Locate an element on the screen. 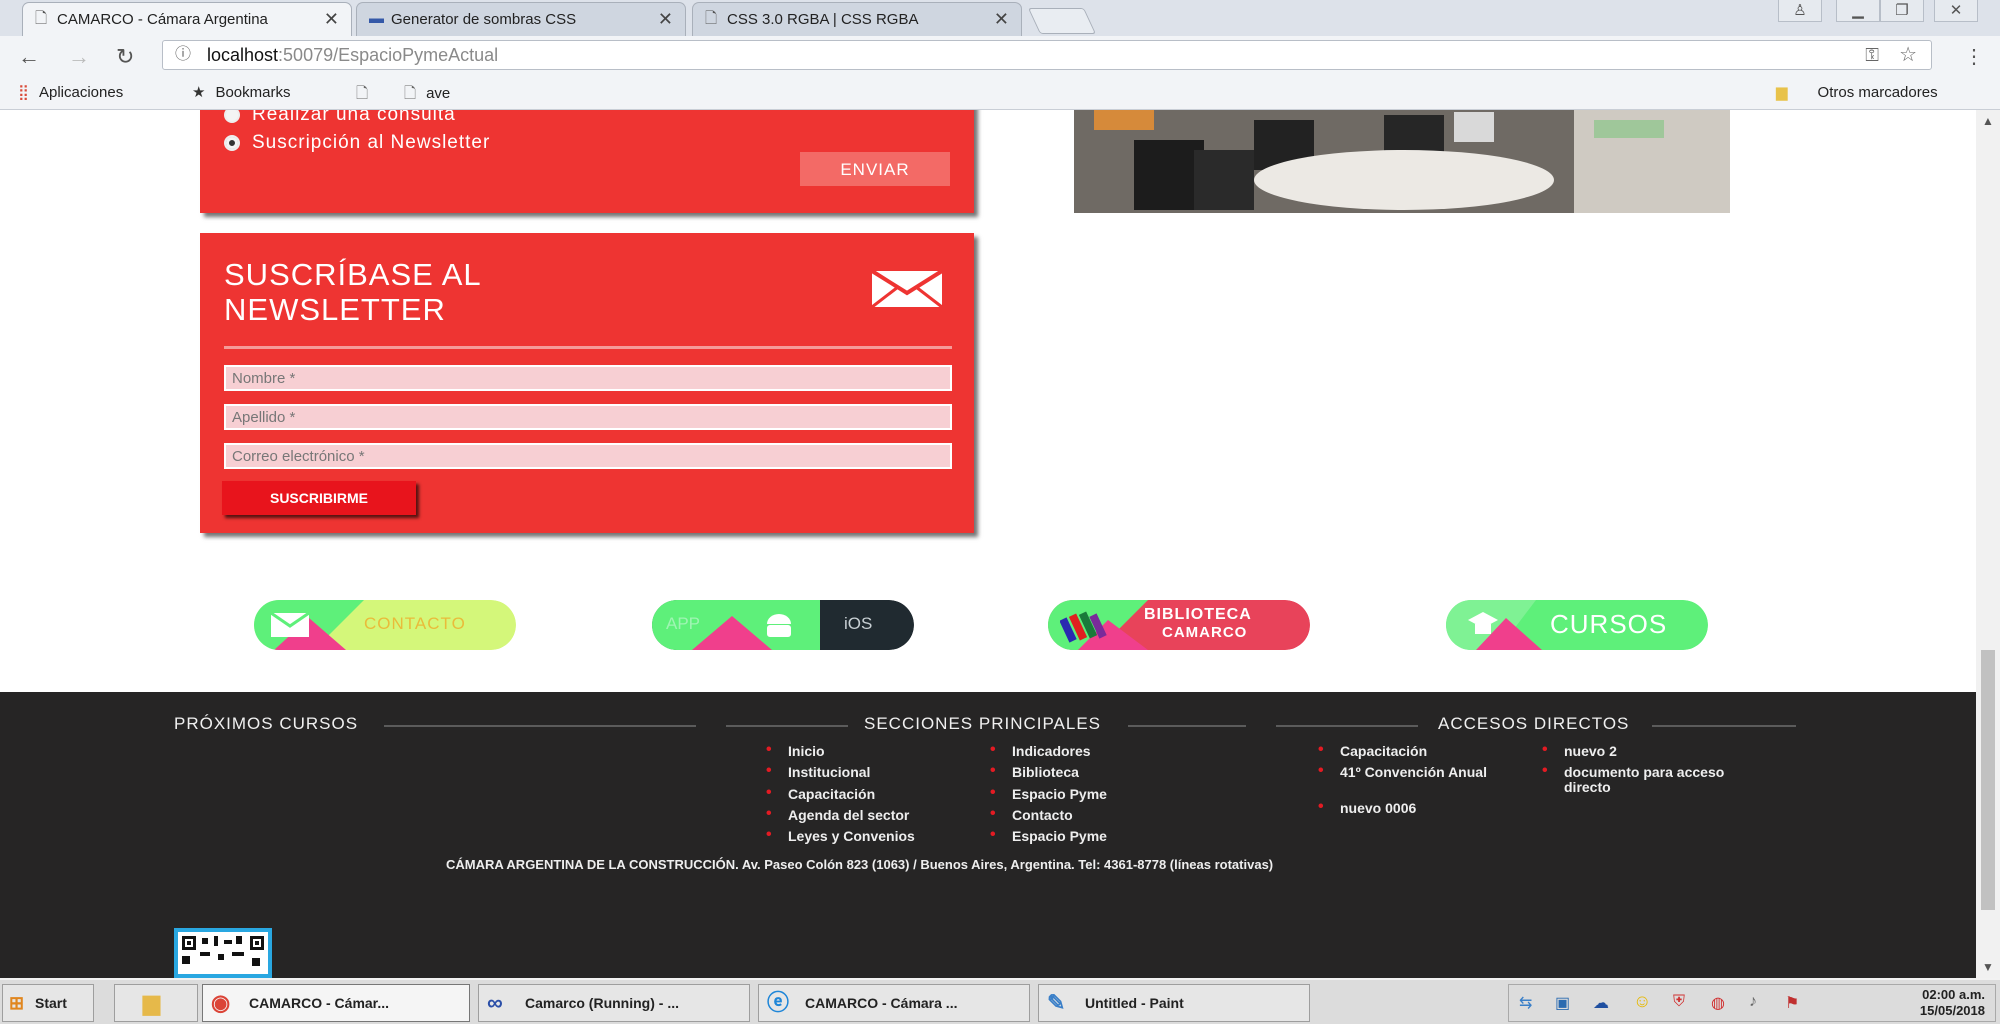 This screenshot has width=2000, height=1024. app-button: APP iOS is located at coordinates (783, 625).